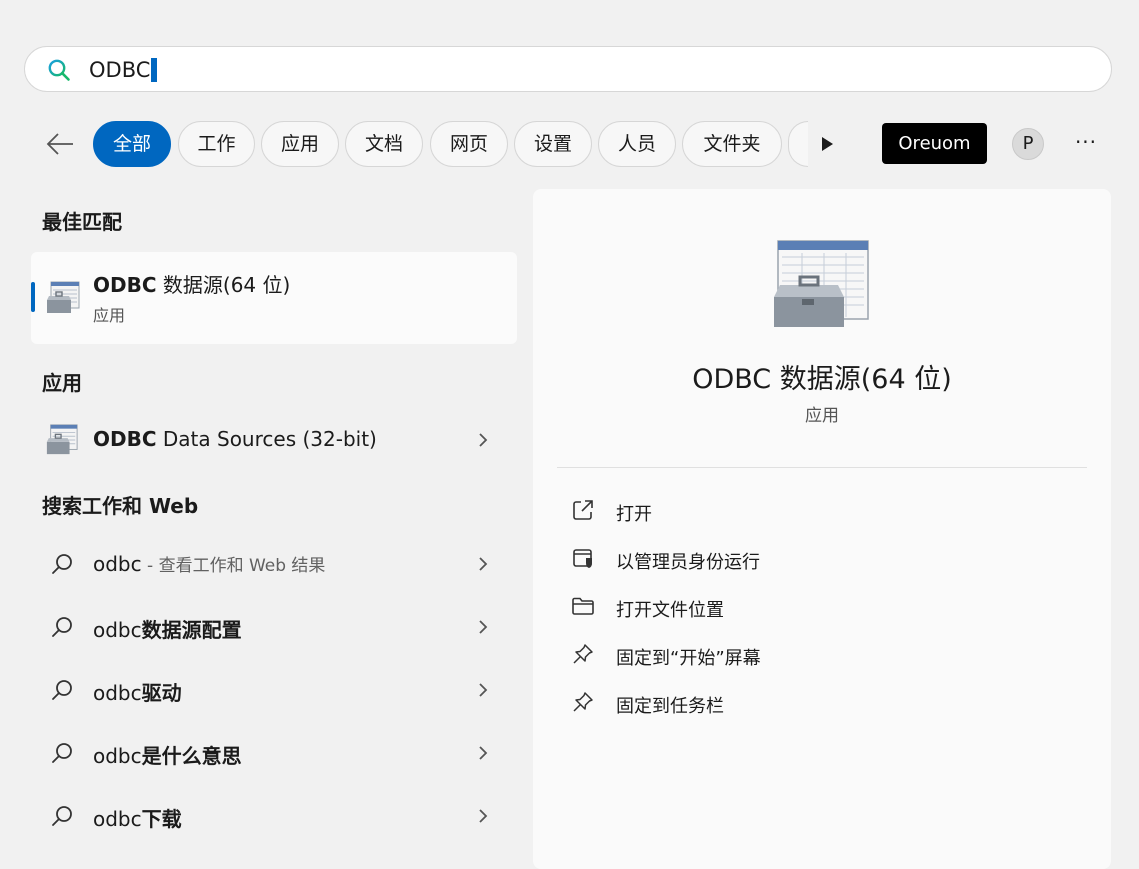 This screenshot has height=869, width=1139. Describe the element at coordinates (161, 819) in the screenshot. I see `web-result-bold: 下载` at that location.